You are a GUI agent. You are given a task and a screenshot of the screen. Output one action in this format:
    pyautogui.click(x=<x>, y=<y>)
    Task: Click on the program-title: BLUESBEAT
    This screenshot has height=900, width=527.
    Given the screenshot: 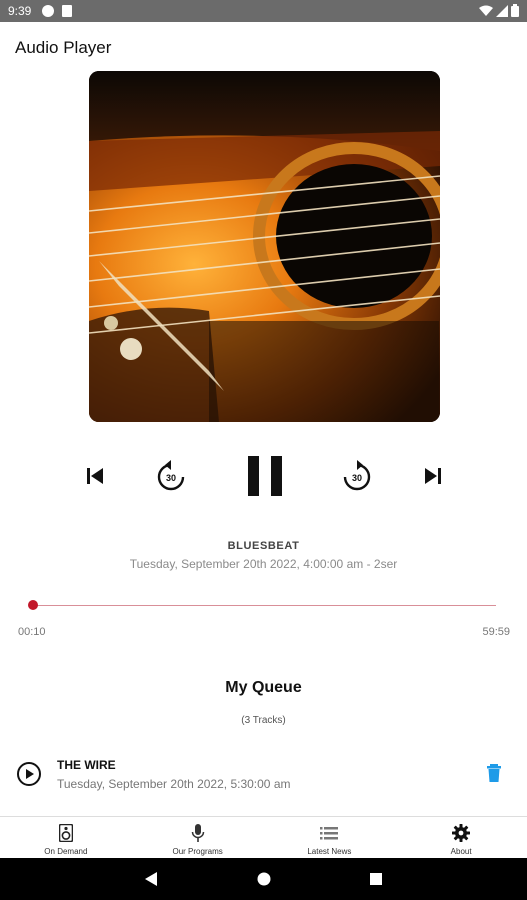 What is the action you would take?
    pyautogui.click(x=263, y=546)
    